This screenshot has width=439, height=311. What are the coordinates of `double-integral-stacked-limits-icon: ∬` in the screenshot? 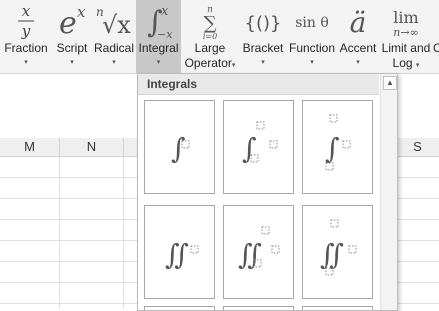 It's located at (338, 247).